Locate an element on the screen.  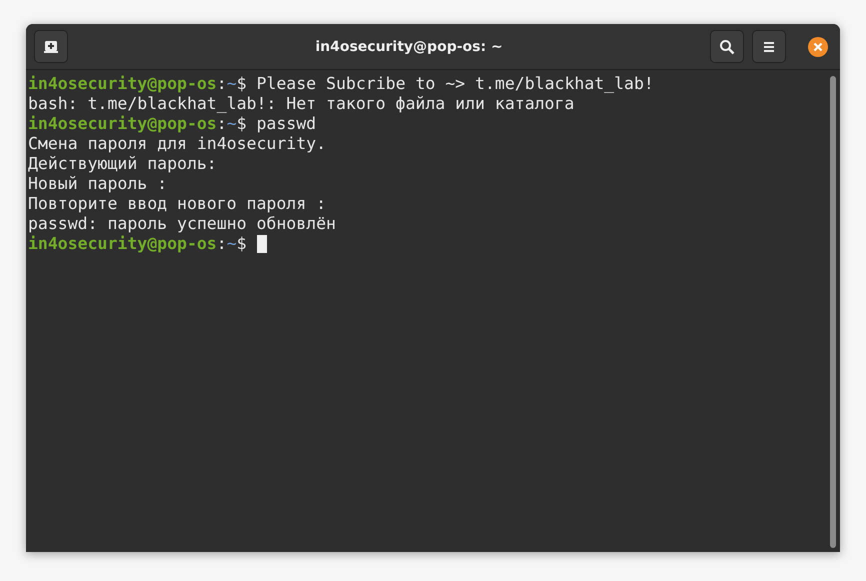
output-line: Смена пароля для in4osecurity. is located at coordinates (177, 144).